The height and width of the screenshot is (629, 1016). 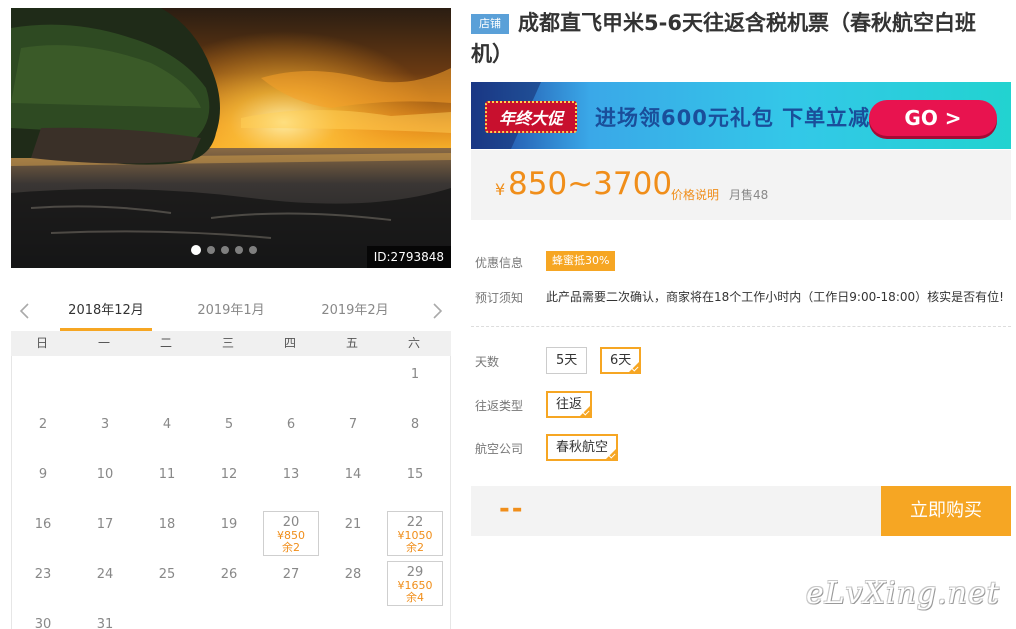 What do you see at coordinates (408, 257) in the screenshot?
I see `photo-id-label: ID:2793848` at bounding box center [408, 257].